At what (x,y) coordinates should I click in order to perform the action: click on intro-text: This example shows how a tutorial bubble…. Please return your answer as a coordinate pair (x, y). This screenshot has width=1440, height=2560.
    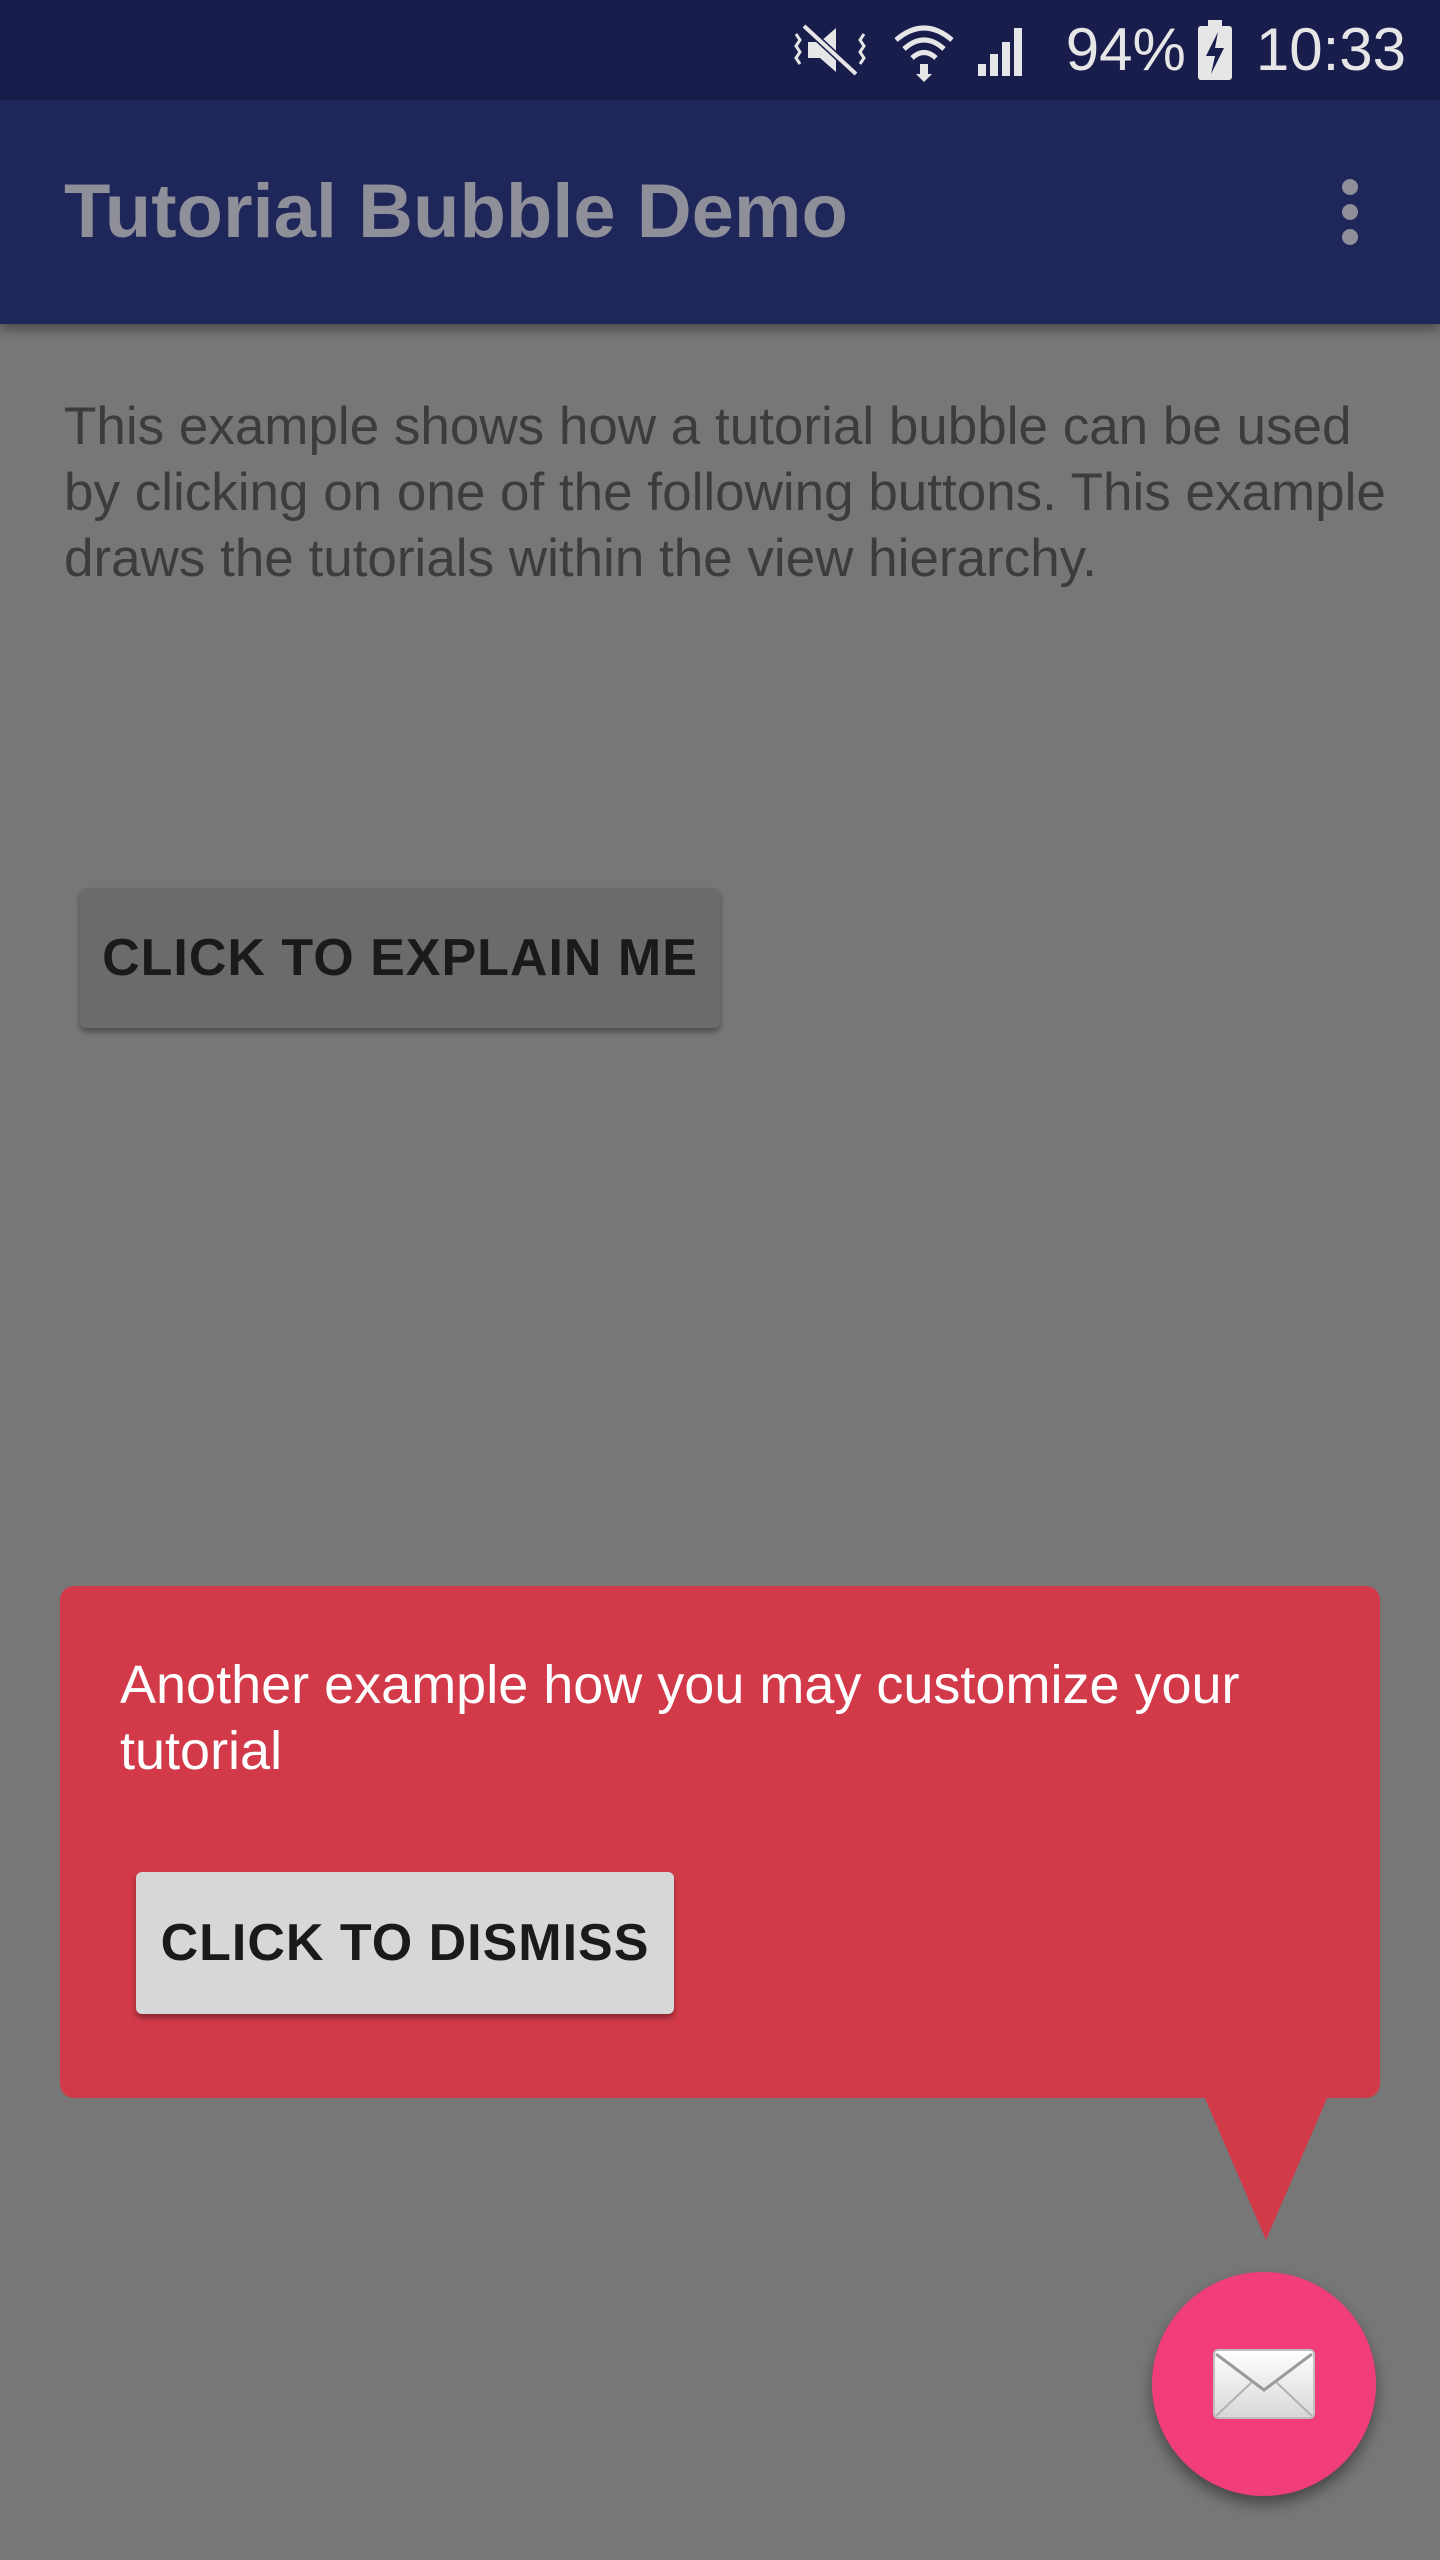
    Looking at the image, I should click on (725, 492).